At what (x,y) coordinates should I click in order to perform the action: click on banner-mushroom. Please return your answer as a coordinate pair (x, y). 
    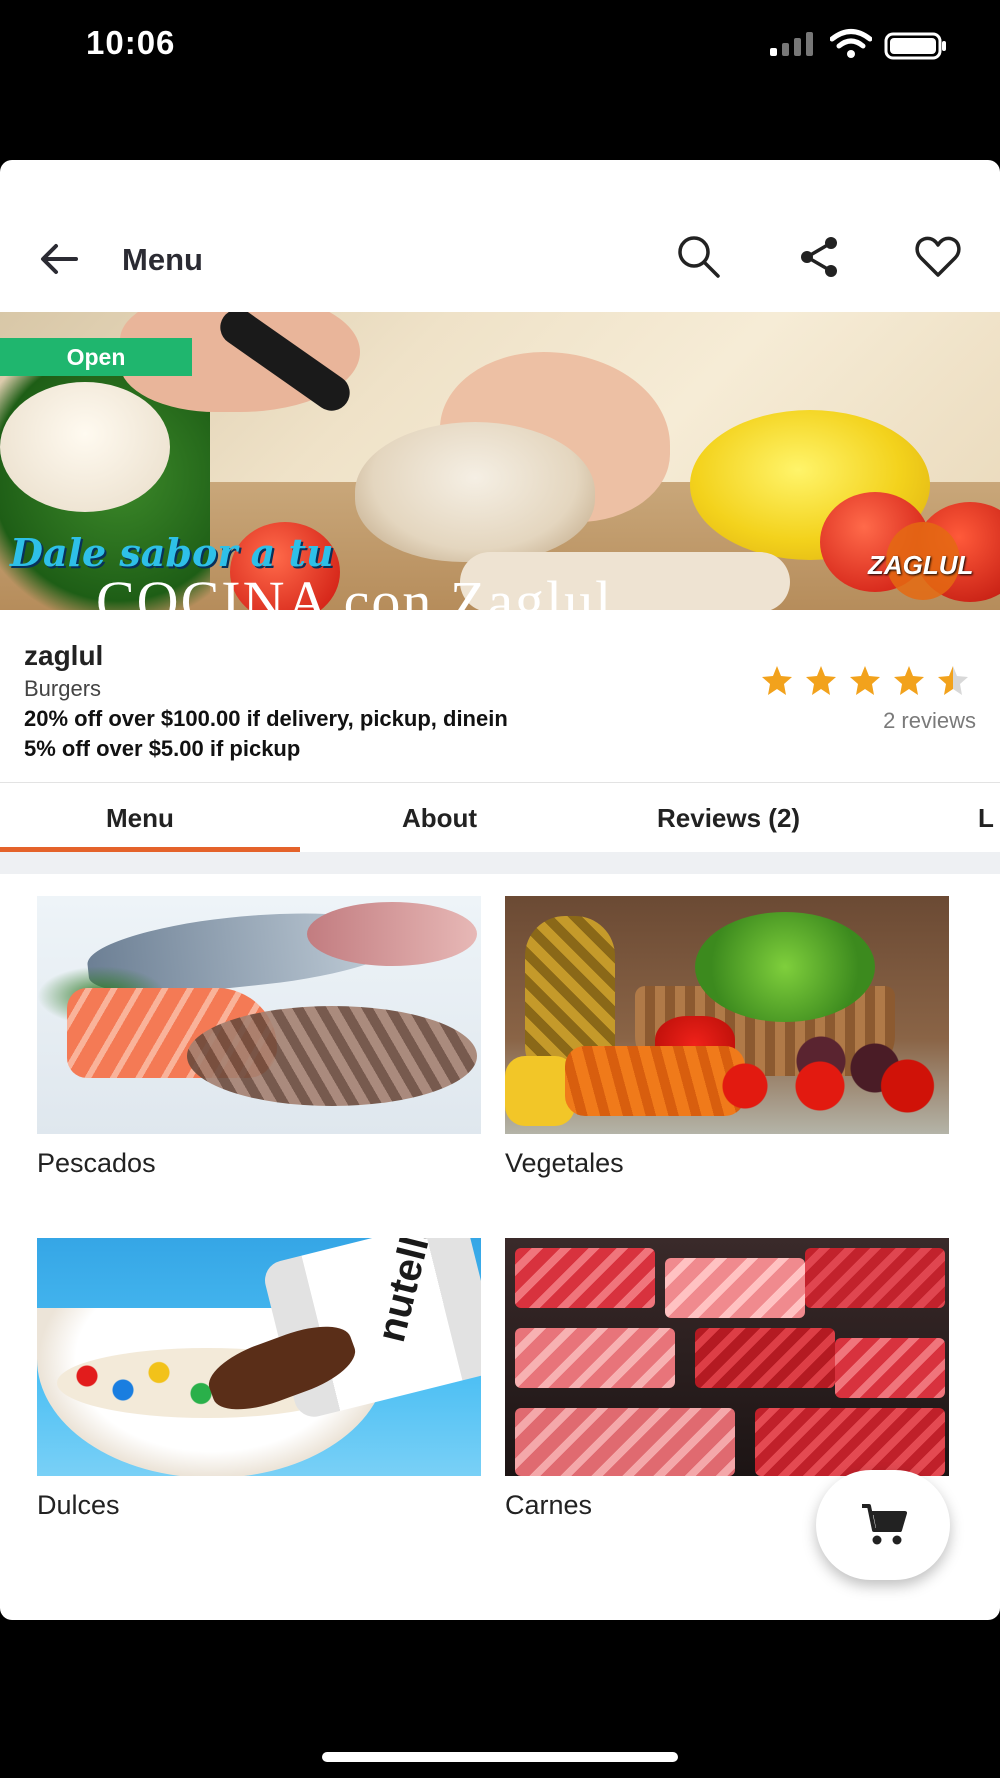
    Looking at the image, I should click on (475, 492).